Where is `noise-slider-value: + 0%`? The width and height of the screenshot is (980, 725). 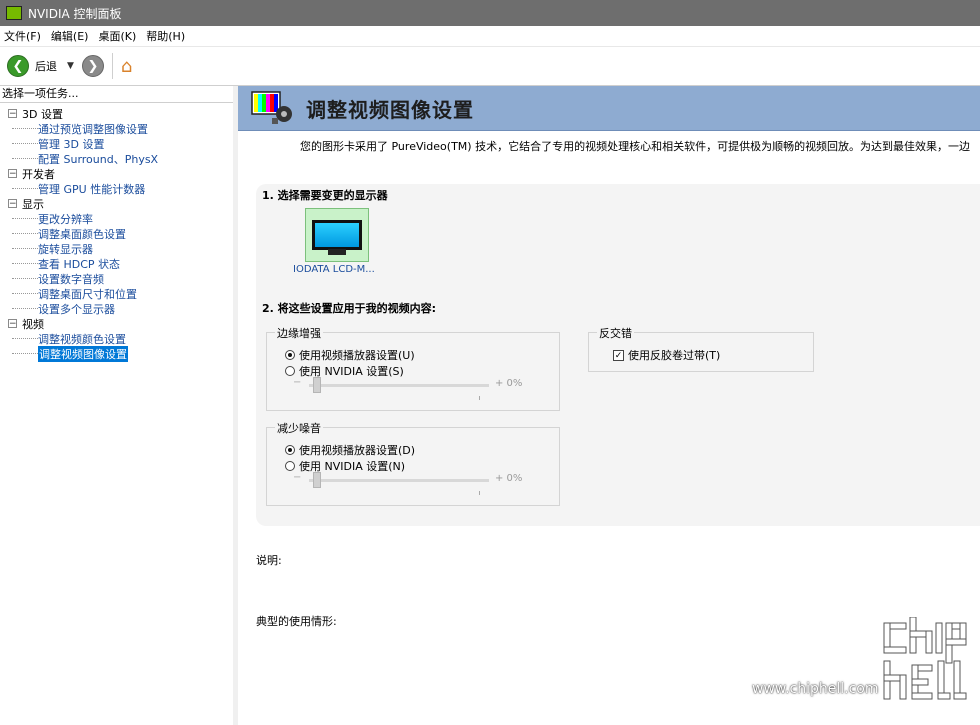
noise-slider-value: + 0% is located at coordinates (509, 478).